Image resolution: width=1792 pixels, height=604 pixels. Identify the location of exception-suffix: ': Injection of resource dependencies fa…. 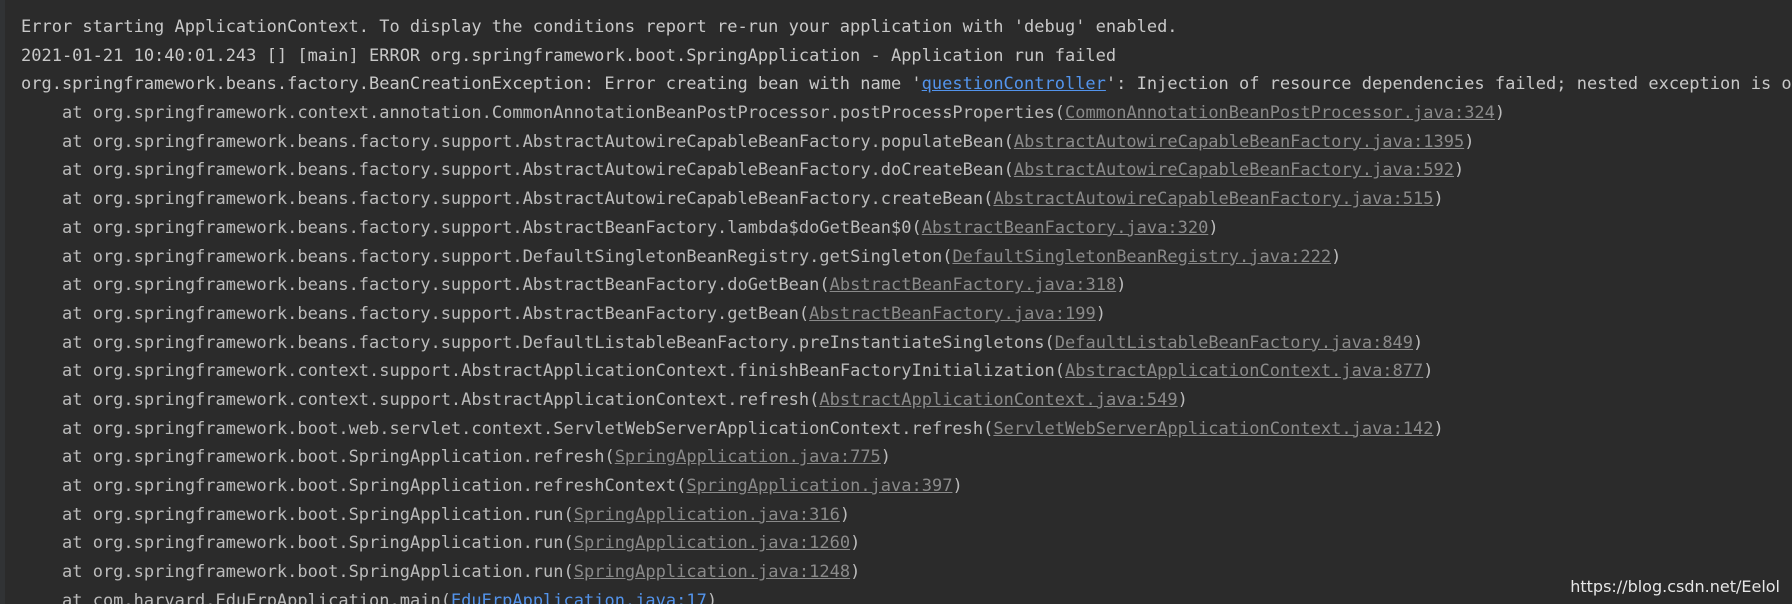
(1448, 84).